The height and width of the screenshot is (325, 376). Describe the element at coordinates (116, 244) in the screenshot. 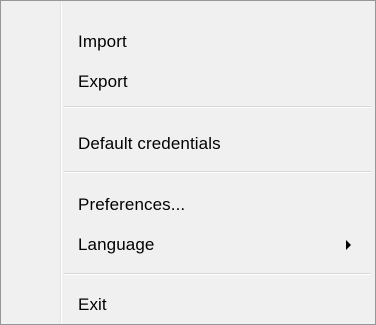

I see `menu-item-label: Language` at that location.